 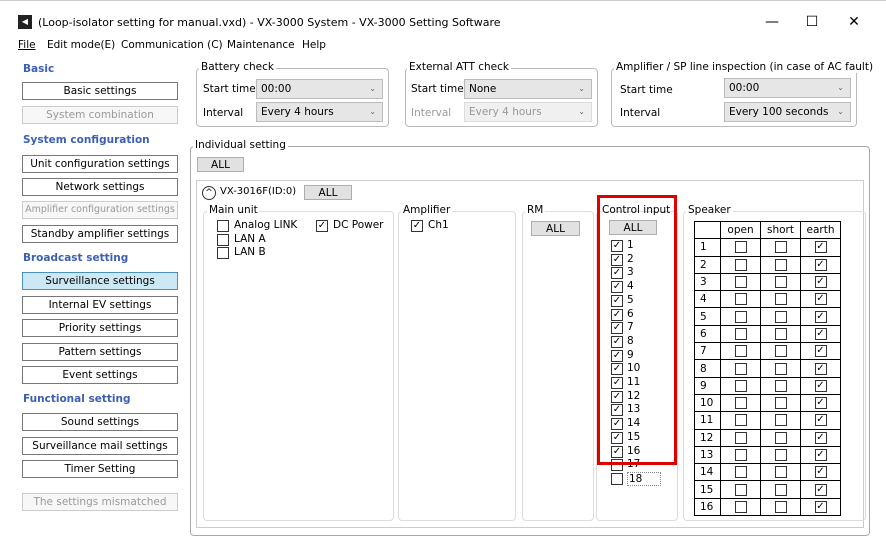 I want to click on speaker-row-number: 13, so click(x=707, y=455).